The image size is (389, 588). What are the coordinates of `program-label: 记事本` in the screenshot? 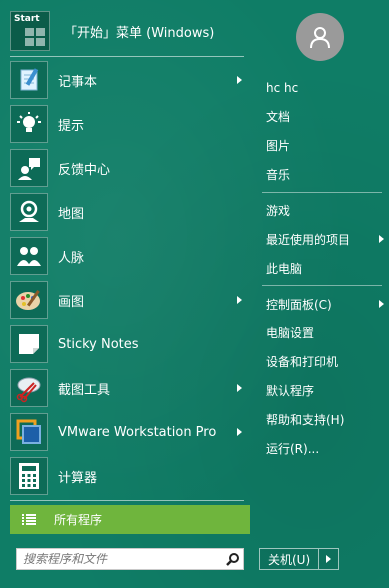 It's located at (78, 82).